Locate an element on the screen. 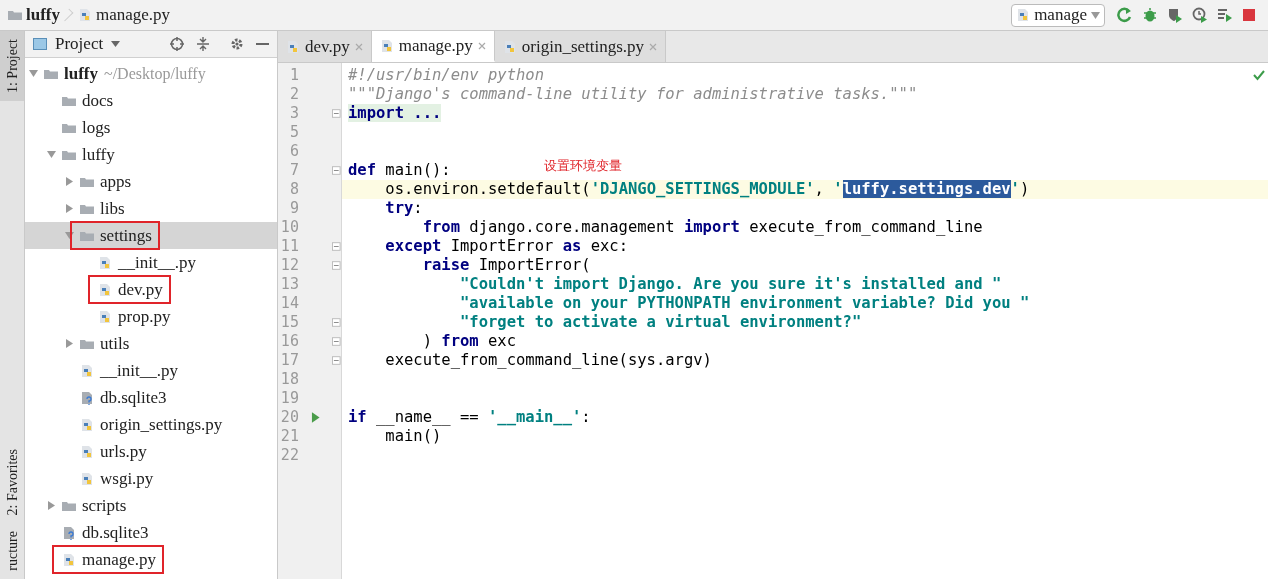  tool-window-tab: 2: Favorites is located at coordinates (12, 482).